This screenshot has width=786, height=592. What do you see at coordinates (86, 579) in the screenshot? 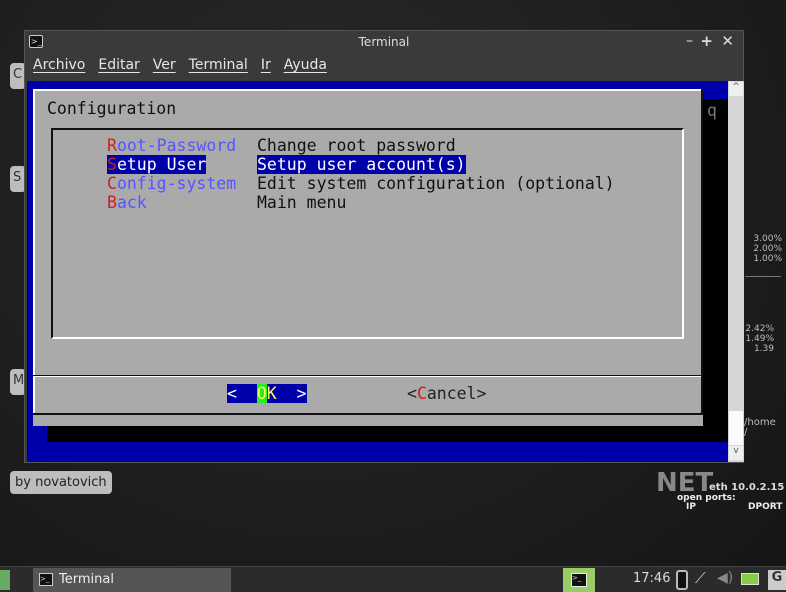
I see `task-label: Terminal` at bounding box center [86, 579].